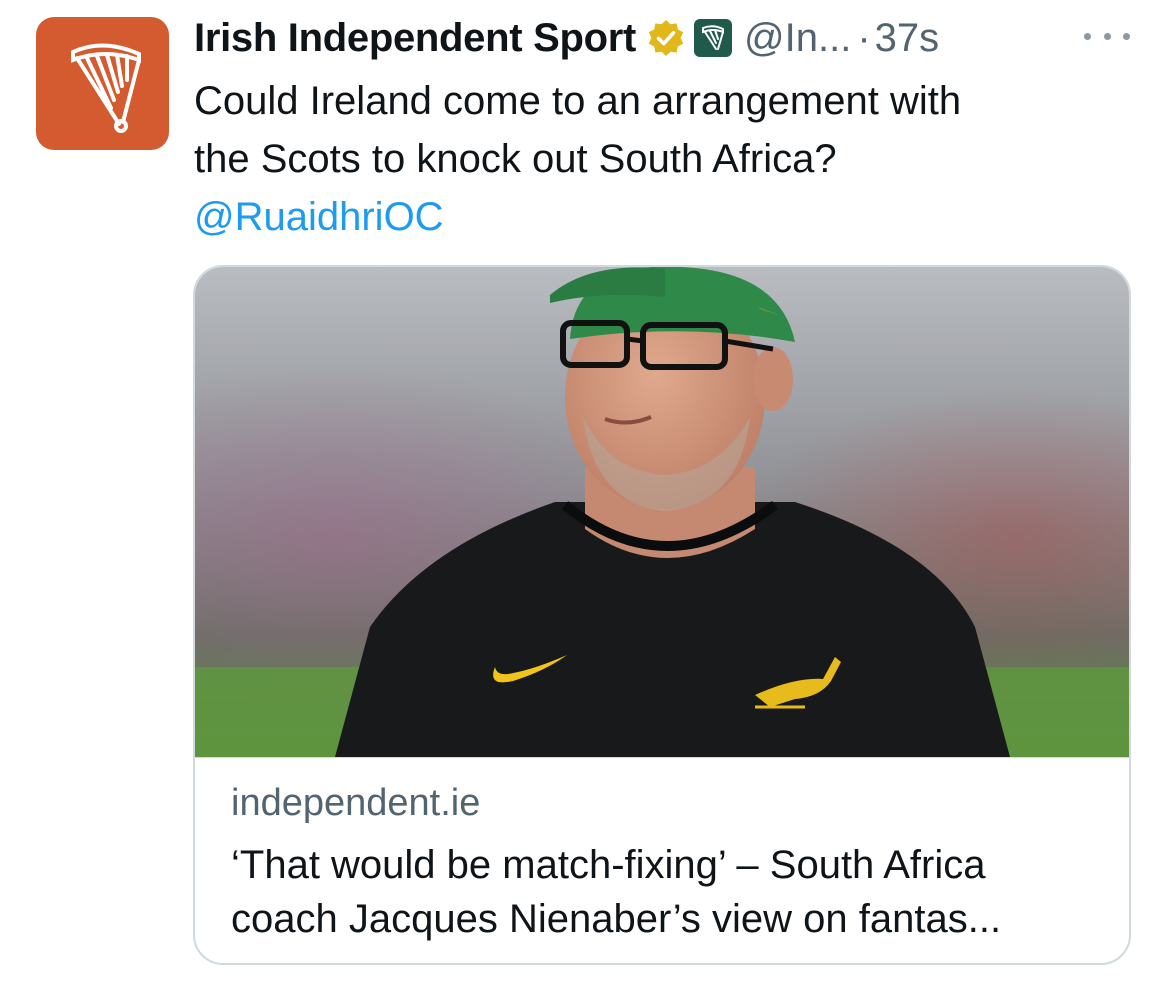 The height and width of the screenshot is (981, 1170). Describe the element at coordinates (713, 38) in the screenshot. I see `harp-affiliation-icon` at that location.